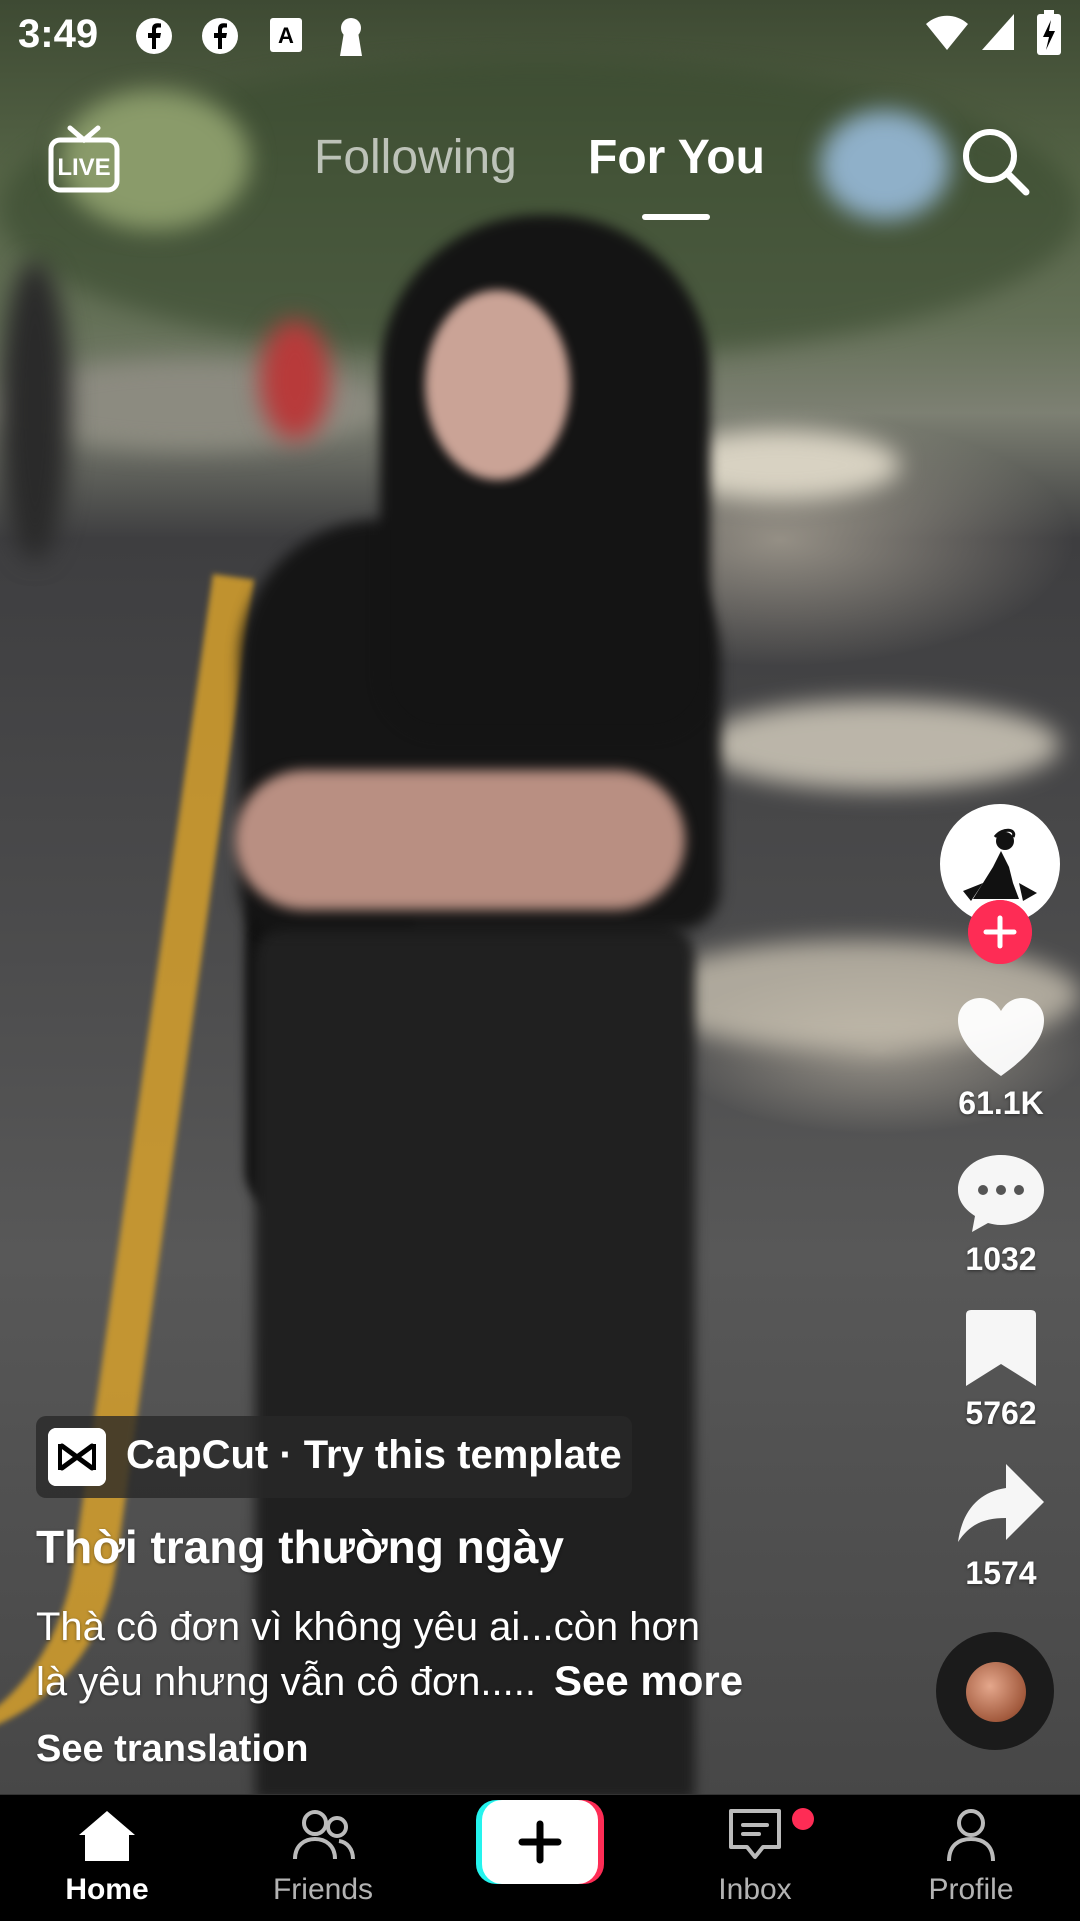  I want to click on sign-blur, so click(885, 165).